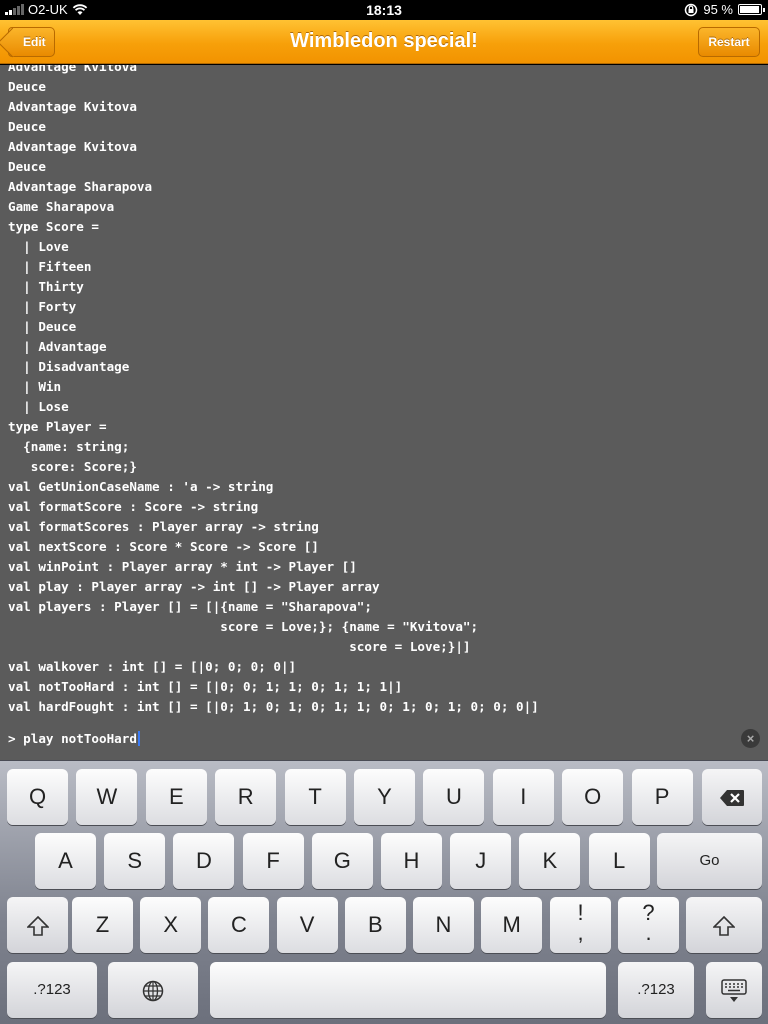  What do you see at coordinates (69, 366) in the screenshot?
I see `console-line: | Disadvantage` at bounding box center [69, 366].